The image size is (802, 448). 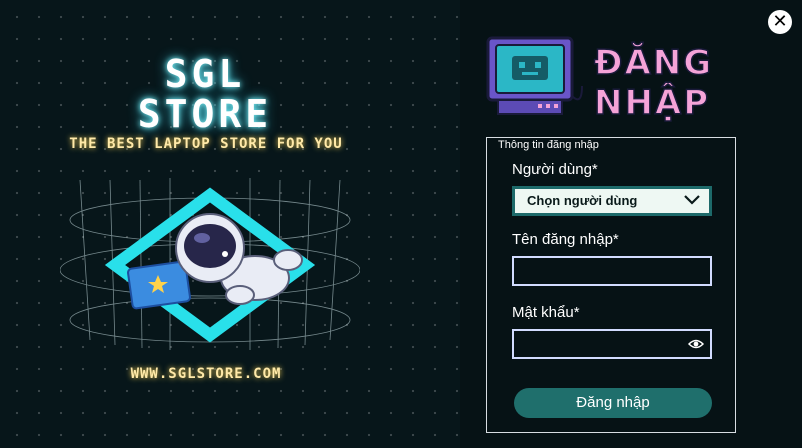 I want to click on user-type-select: Chọn người dùng, so click(x=612, y=201).